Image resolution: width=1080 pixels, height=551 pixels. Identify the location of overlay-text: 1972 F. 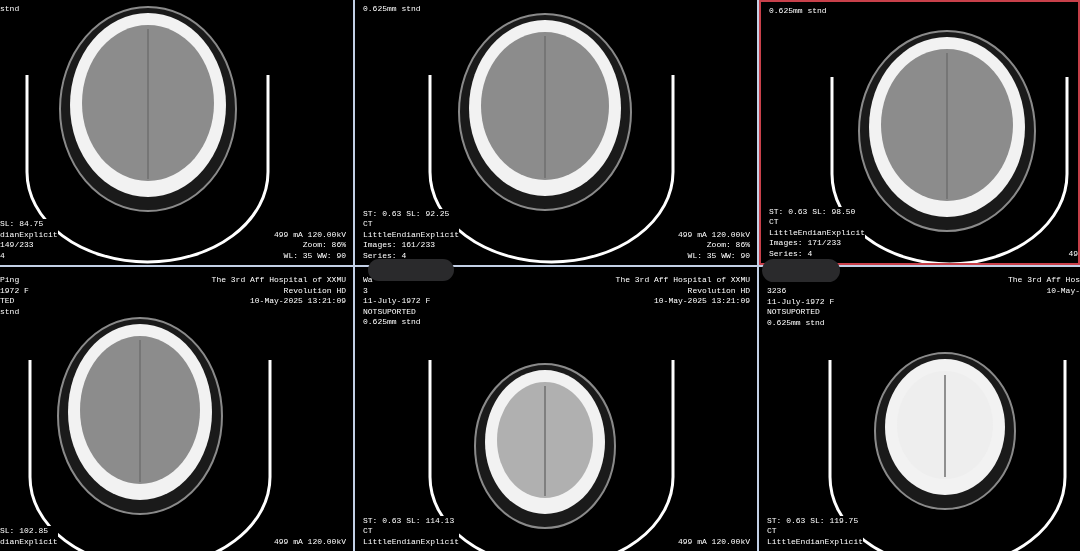
(14, 290).